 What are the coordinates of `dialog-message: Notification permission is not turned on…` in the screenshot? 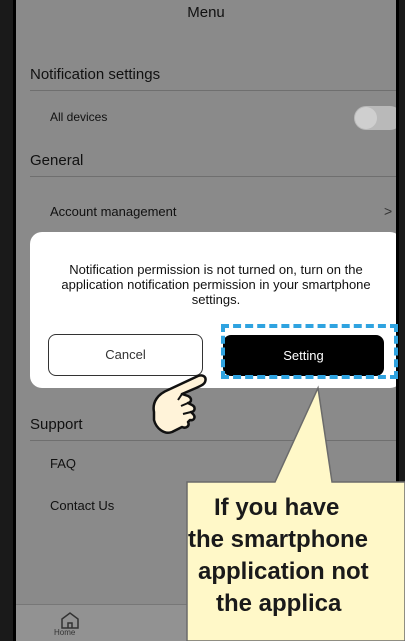 It's located at (216, 284).